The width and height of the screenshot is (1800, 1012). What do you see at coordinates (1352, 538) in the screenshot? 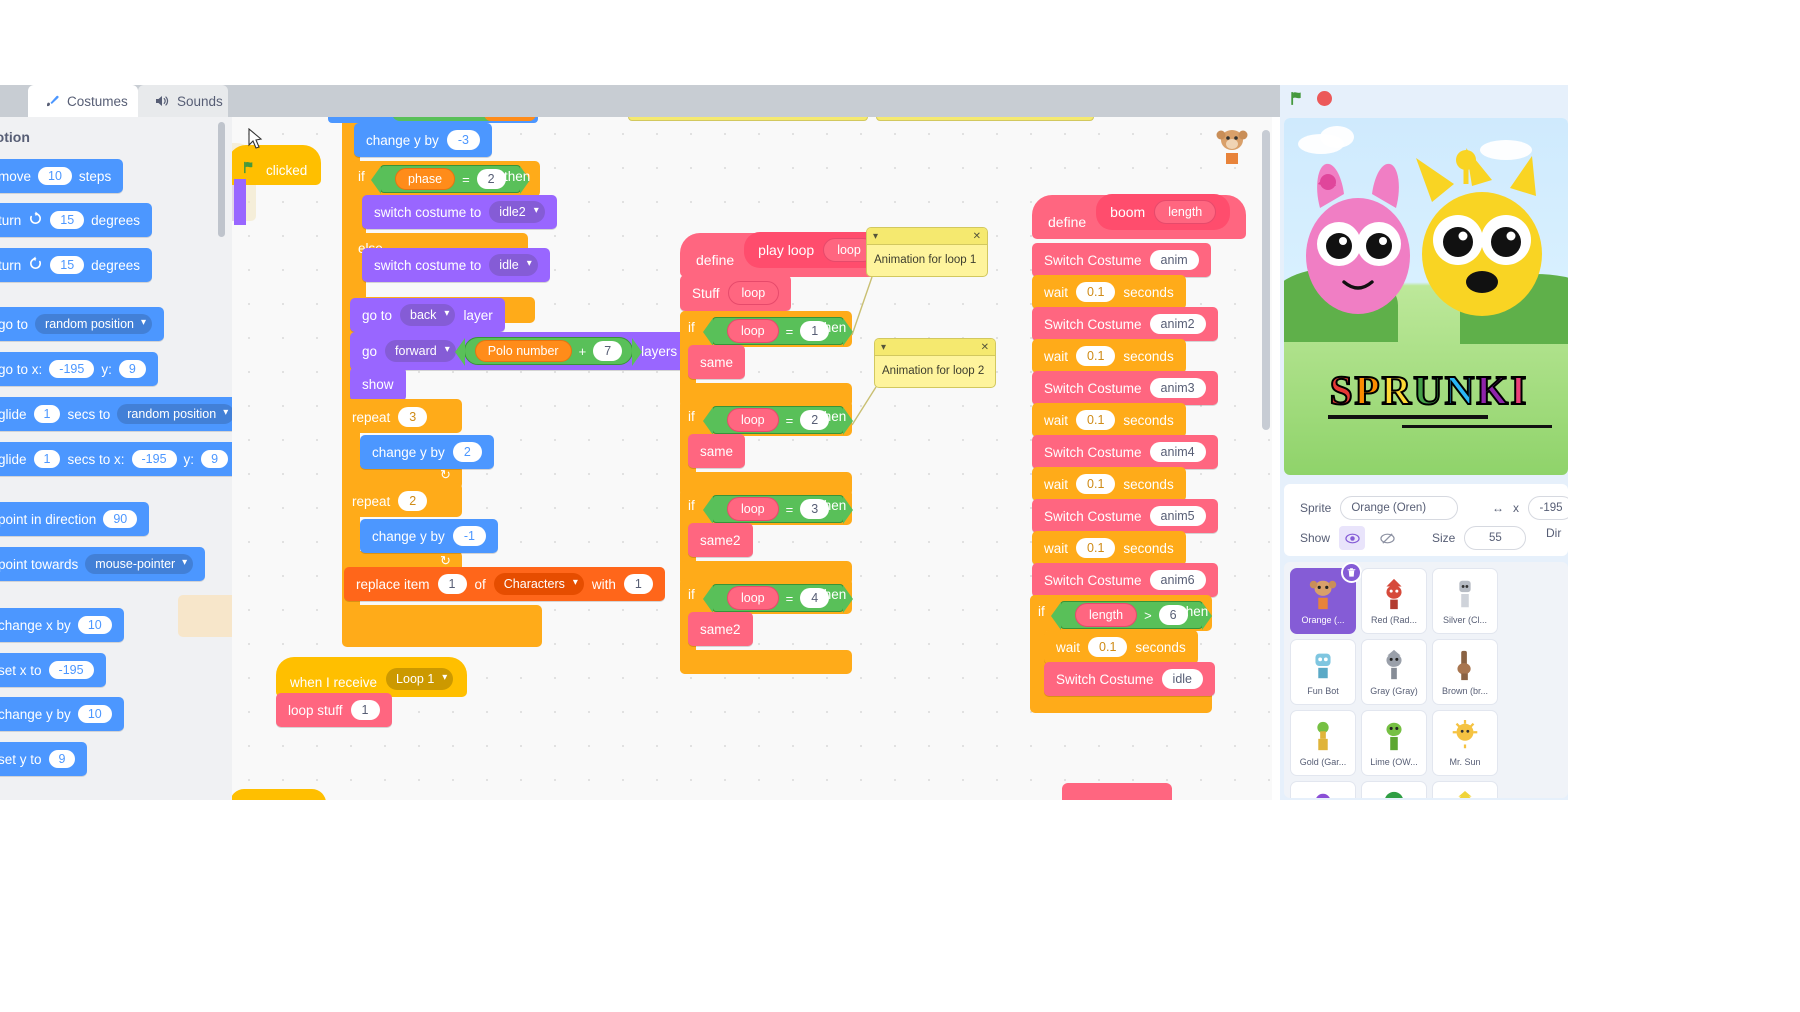
I see `eye-icon` at bounding box center [1352, 538].